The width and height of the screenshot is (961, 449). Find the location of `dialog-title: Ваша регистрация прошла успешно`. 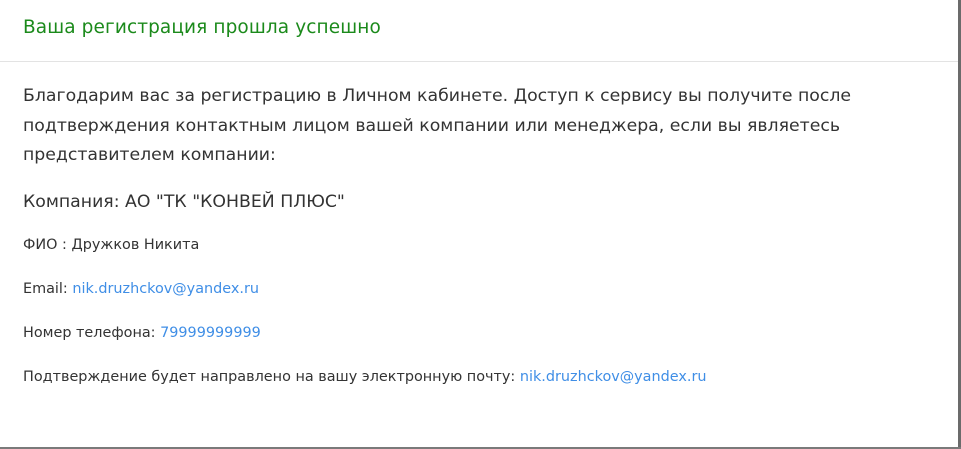

dialog-title: Ваша регистрация прошла успешно is located at coordinates (202, 27).